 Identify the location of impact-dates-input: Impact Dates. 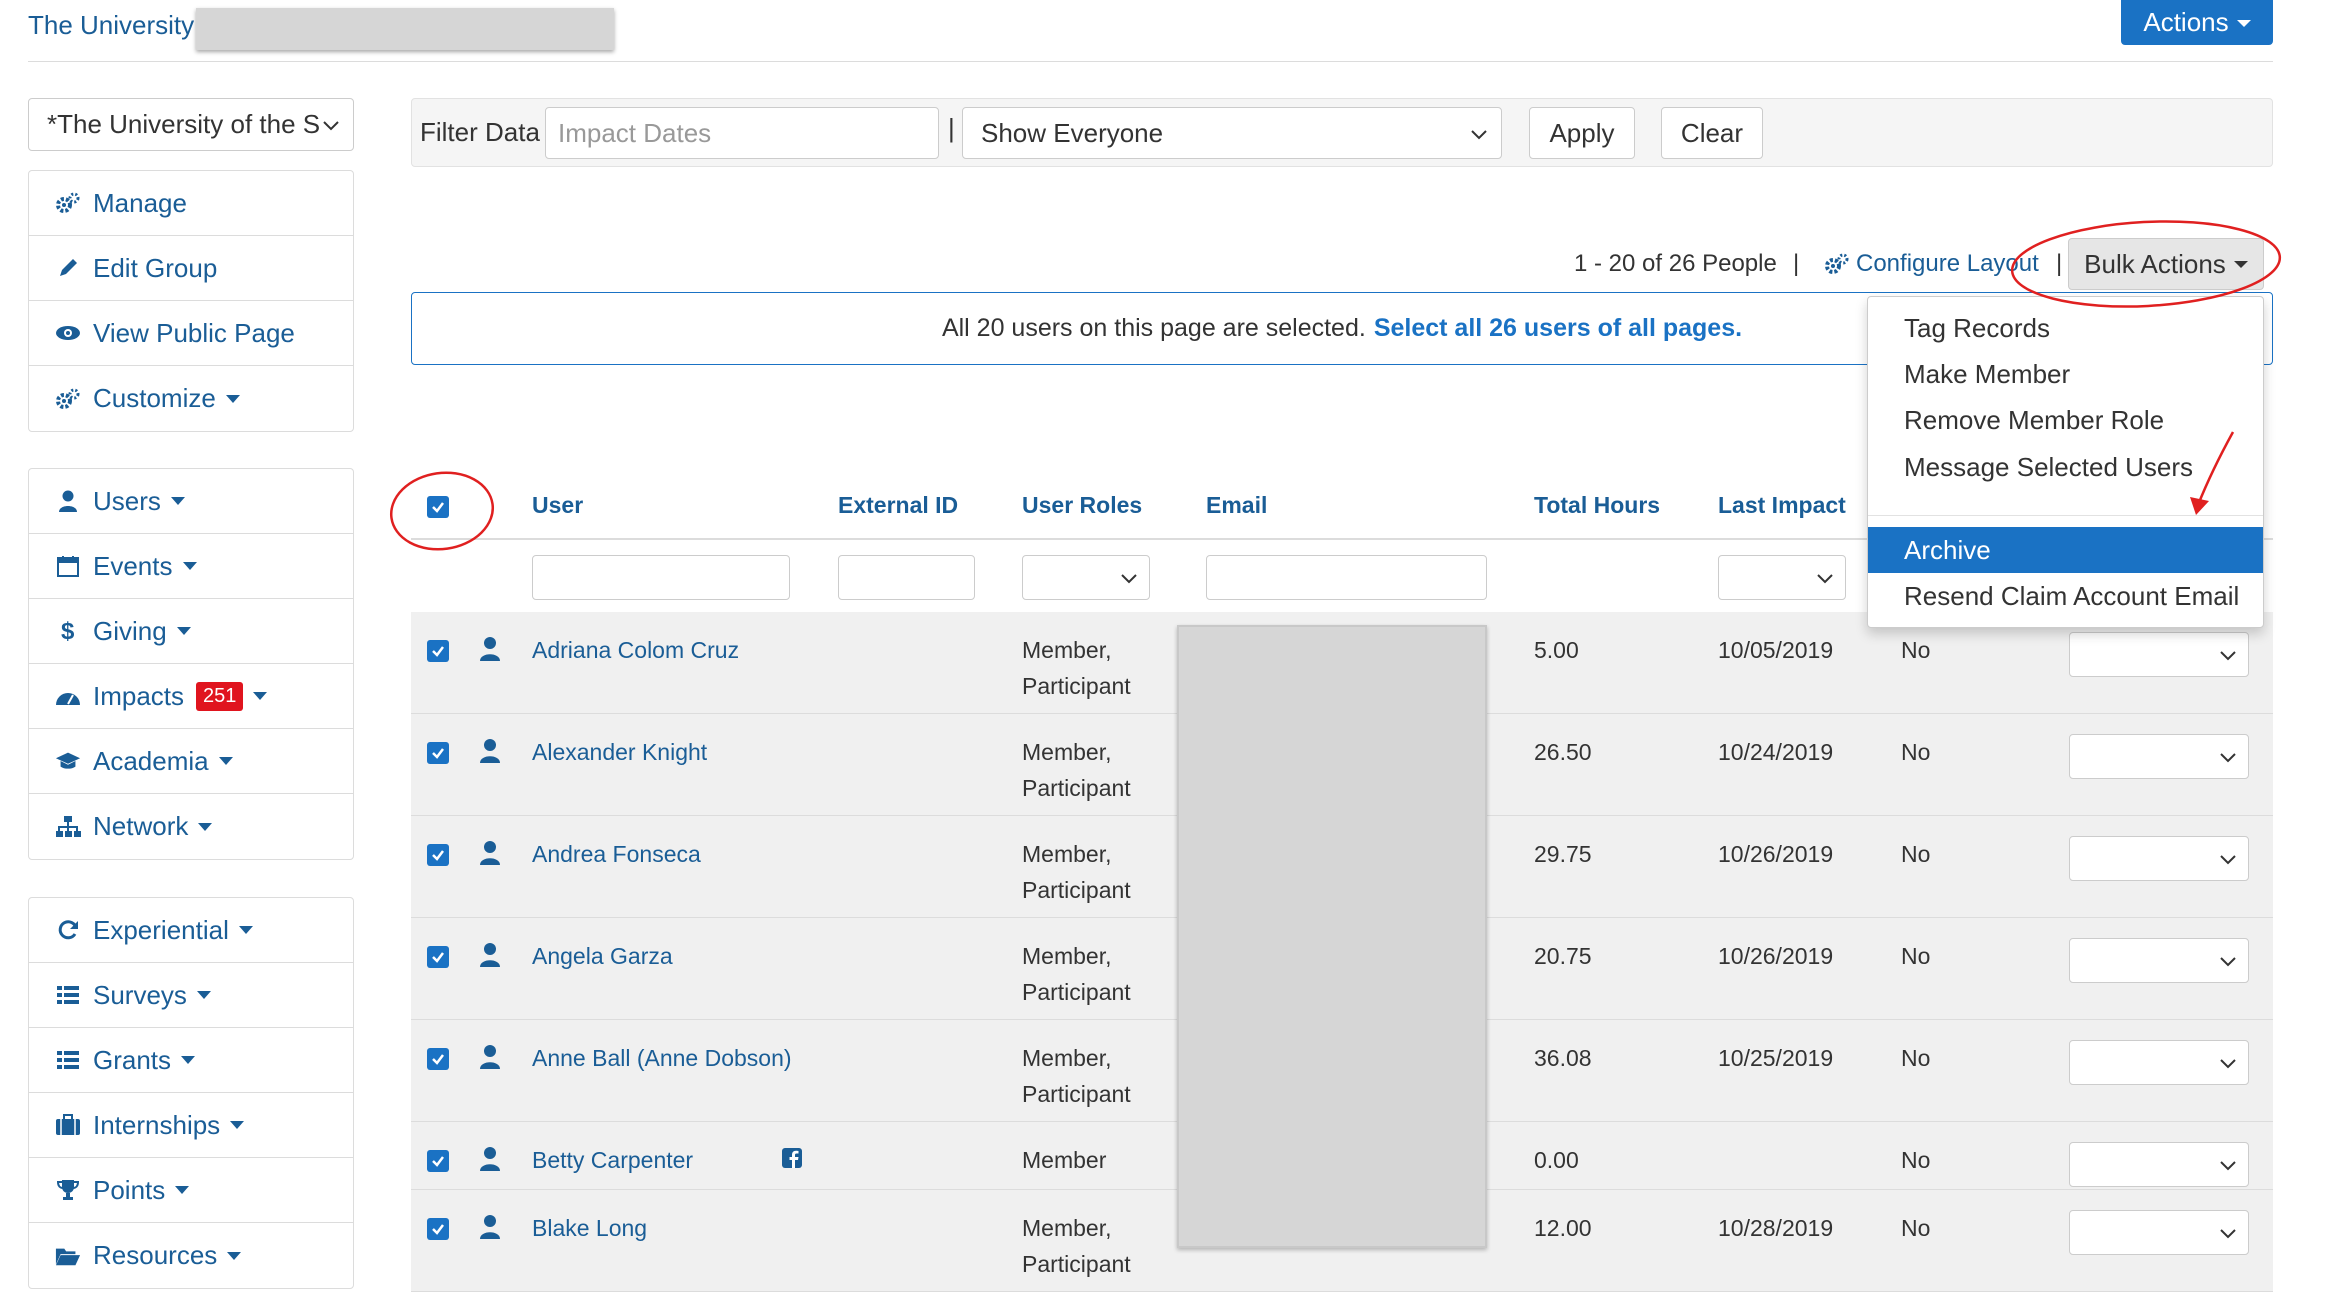
(742, 133).